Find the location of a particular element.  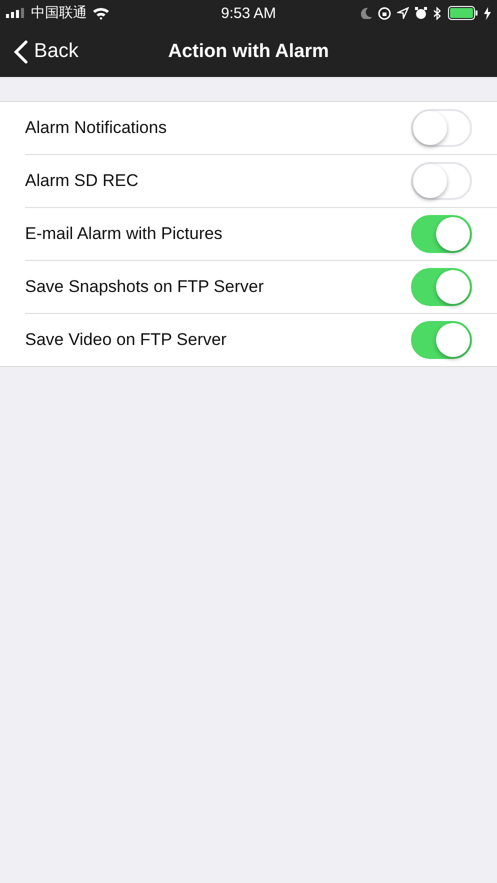

status-time: 9:53 AM is located at coordinates (248, 13).